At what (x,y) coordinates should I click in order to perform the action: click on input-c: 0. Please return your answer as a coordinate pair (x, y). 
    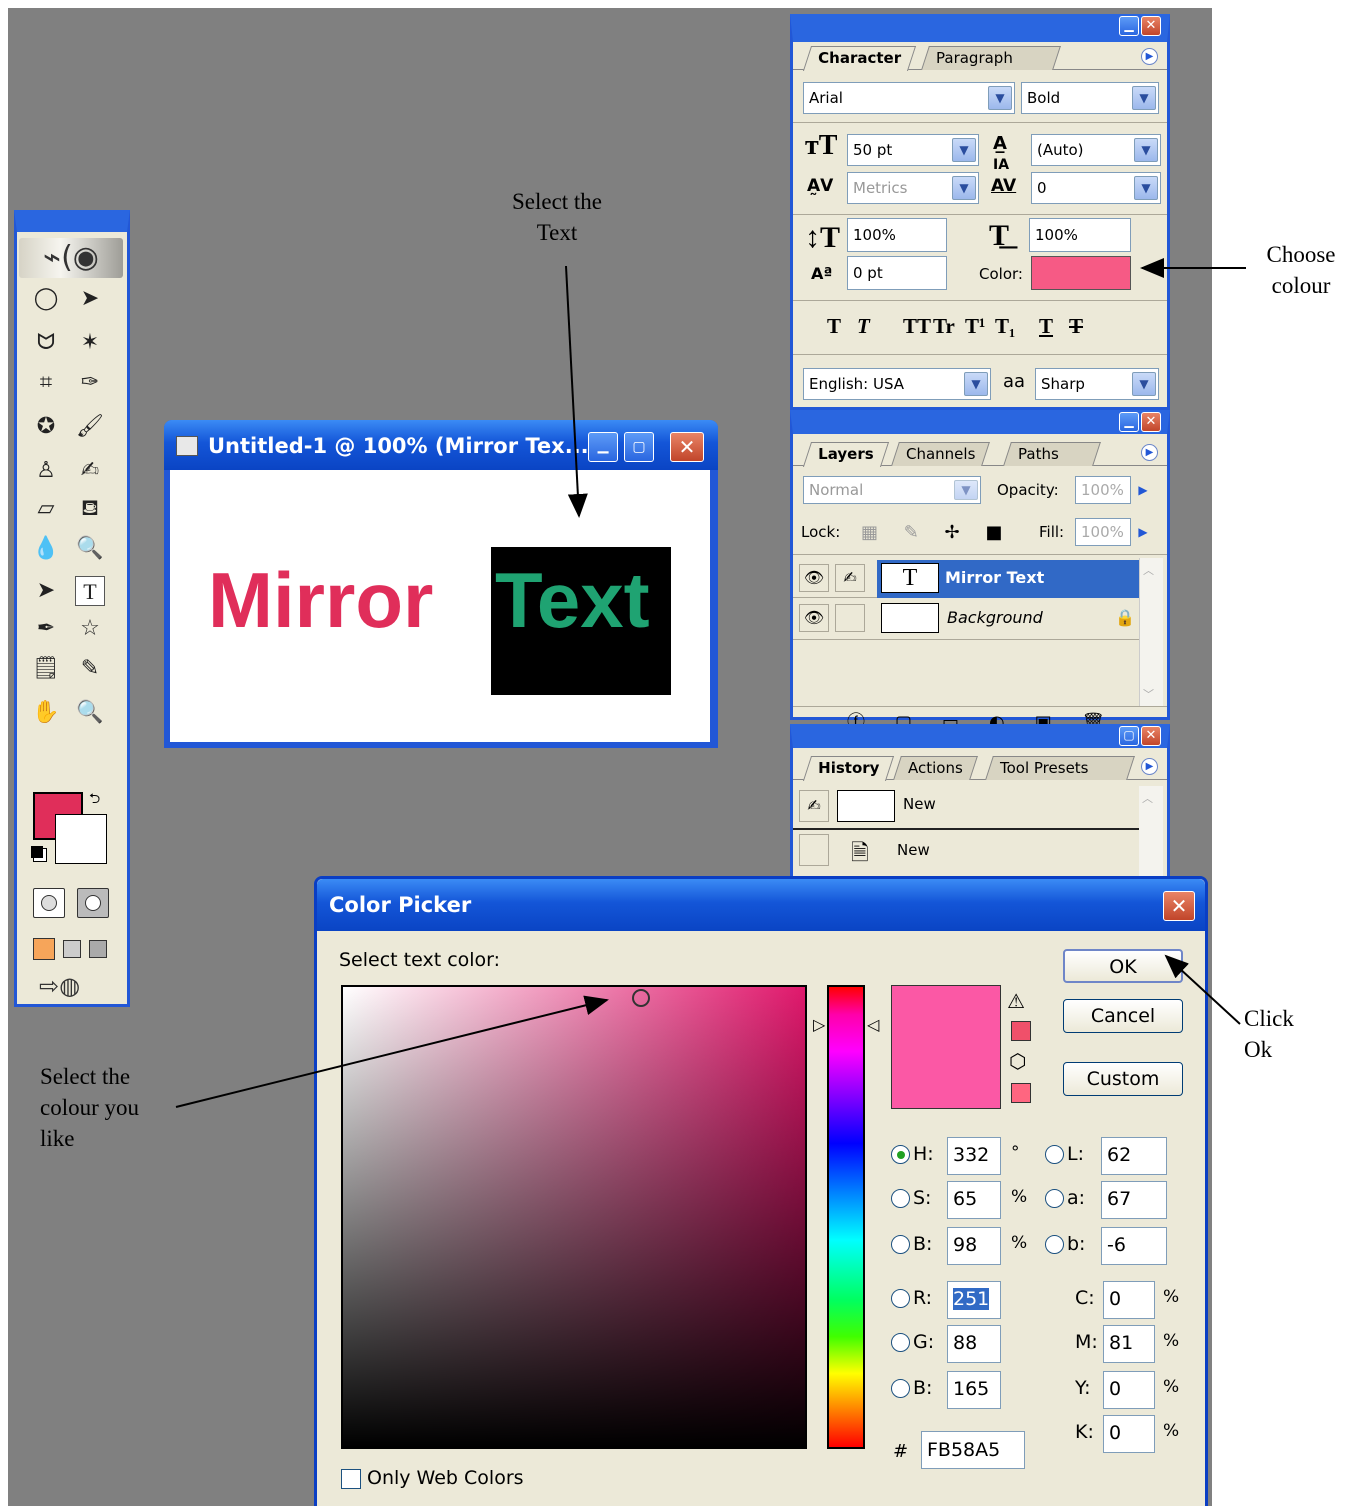
    Looking at the image, I should click on (1129, 1300).